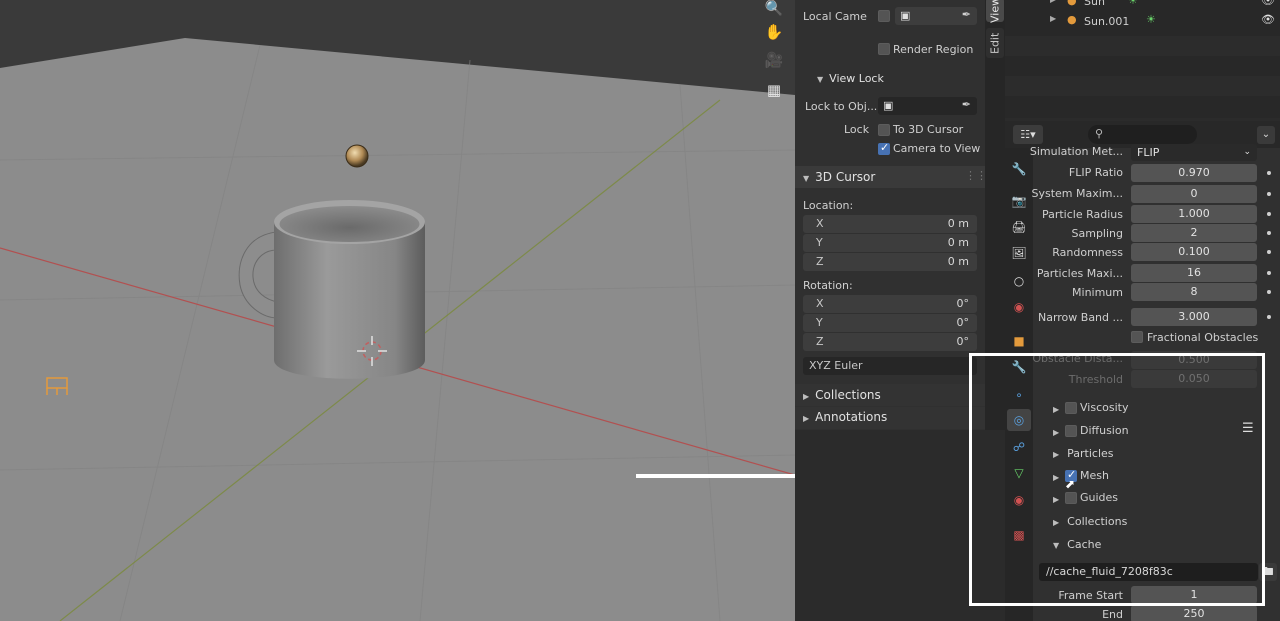  What do you see at coordinates (1142, 59) in the screenshot?
I see `outliner: ▶ ● Sun ☀ 👁 ▶ ● Sun.001 ☀ 👁` at bounding box center [1142, 59].